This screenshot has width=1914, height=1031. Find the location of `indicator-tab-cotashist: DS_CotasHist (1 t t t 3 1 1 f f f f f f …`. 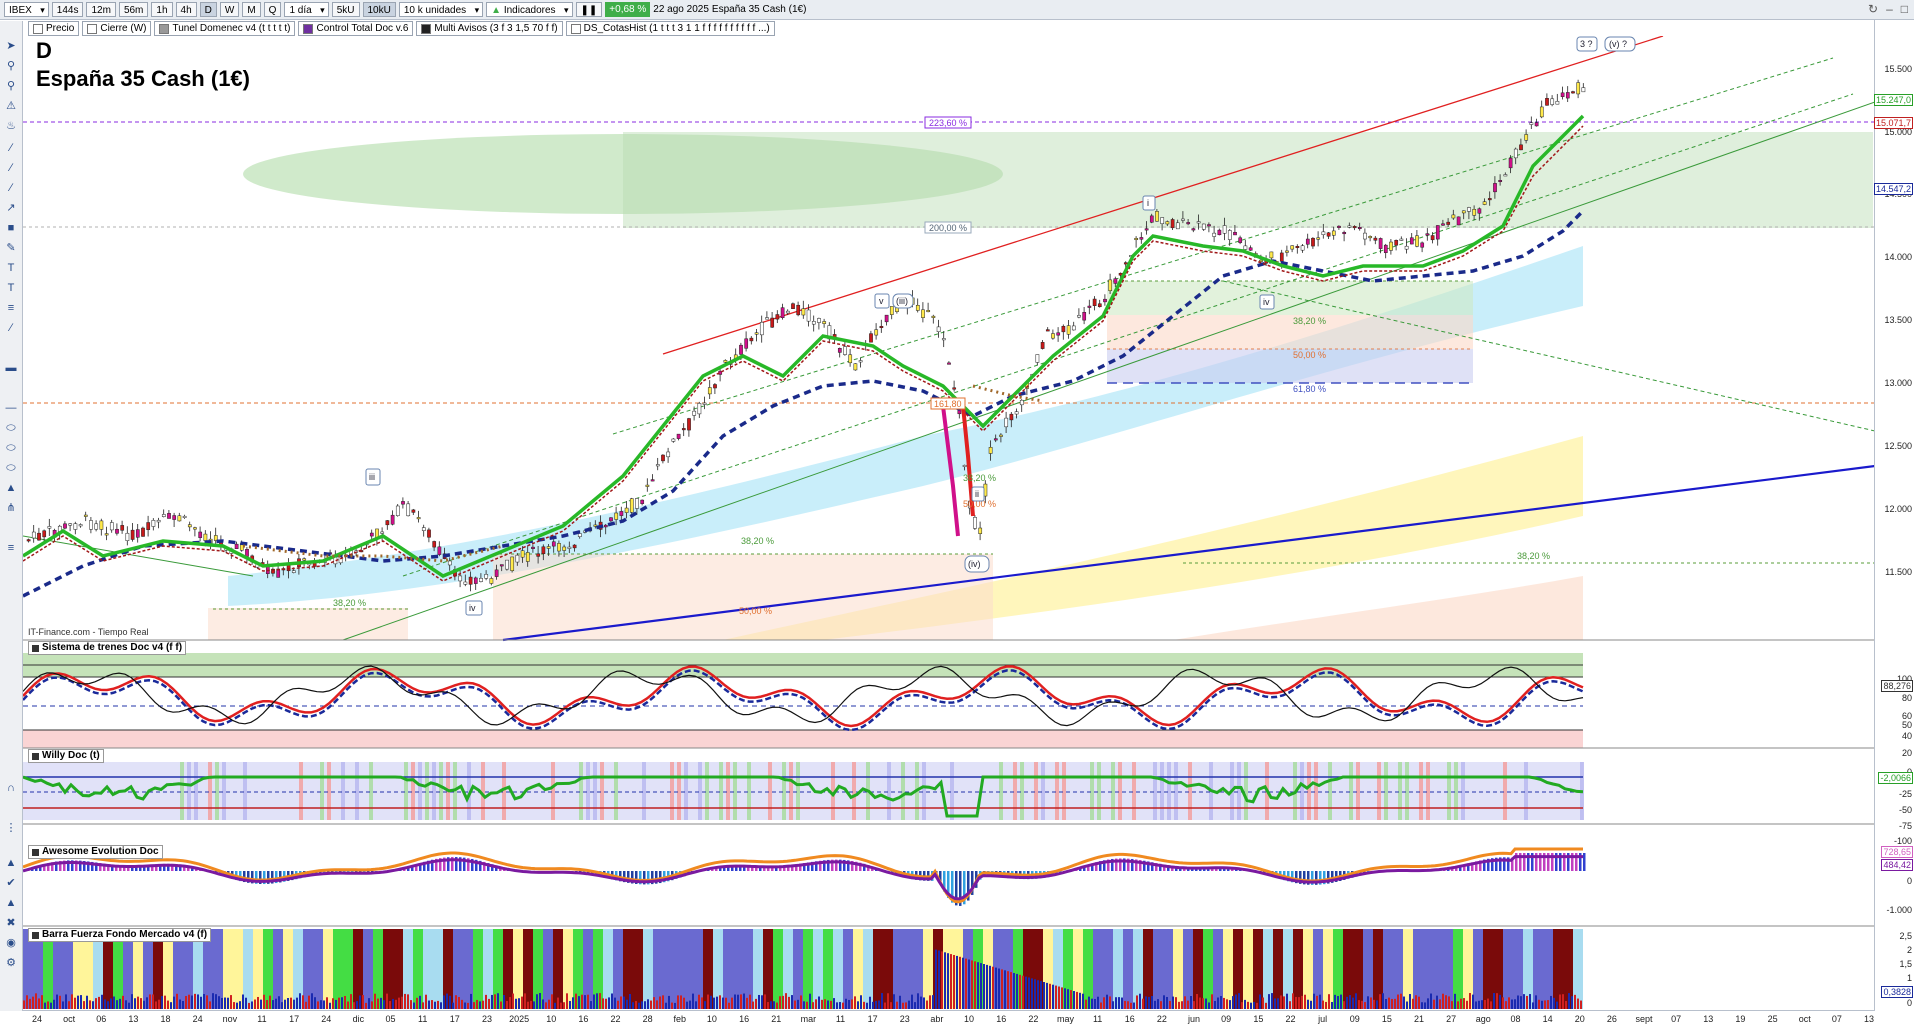

indicator-tab-cotashist: DS_CotasHist (1 t t t 3 1 1 f f f f f f … is located at coordinates (670, 28).